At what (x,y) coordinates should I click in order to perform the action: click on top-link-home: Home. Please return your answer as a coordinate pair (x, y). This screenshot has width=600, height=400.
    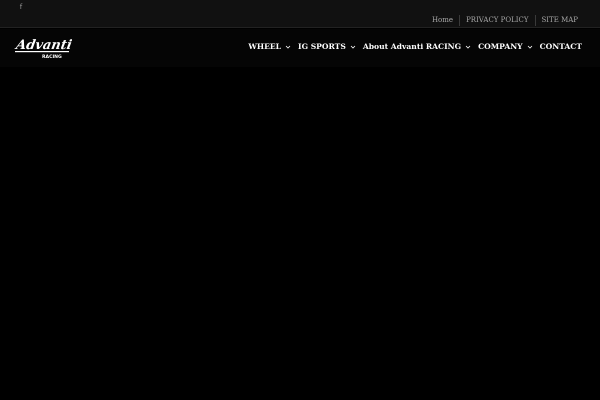
    Looking at the image, I should click on (442, 20).